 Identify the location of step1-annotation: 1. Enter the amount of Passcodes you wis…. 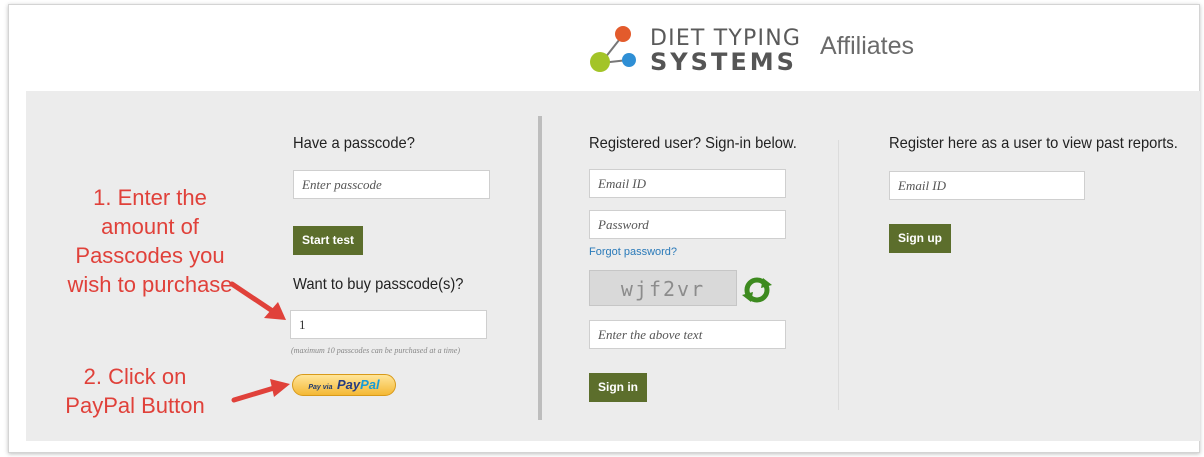
(150, 241).